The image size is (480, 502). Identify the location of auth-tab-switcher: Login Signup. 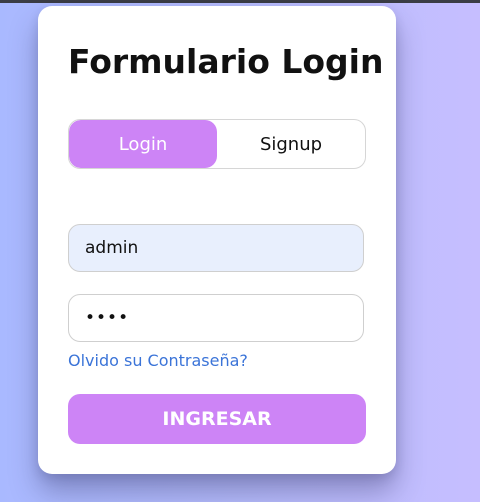
(217, 144).